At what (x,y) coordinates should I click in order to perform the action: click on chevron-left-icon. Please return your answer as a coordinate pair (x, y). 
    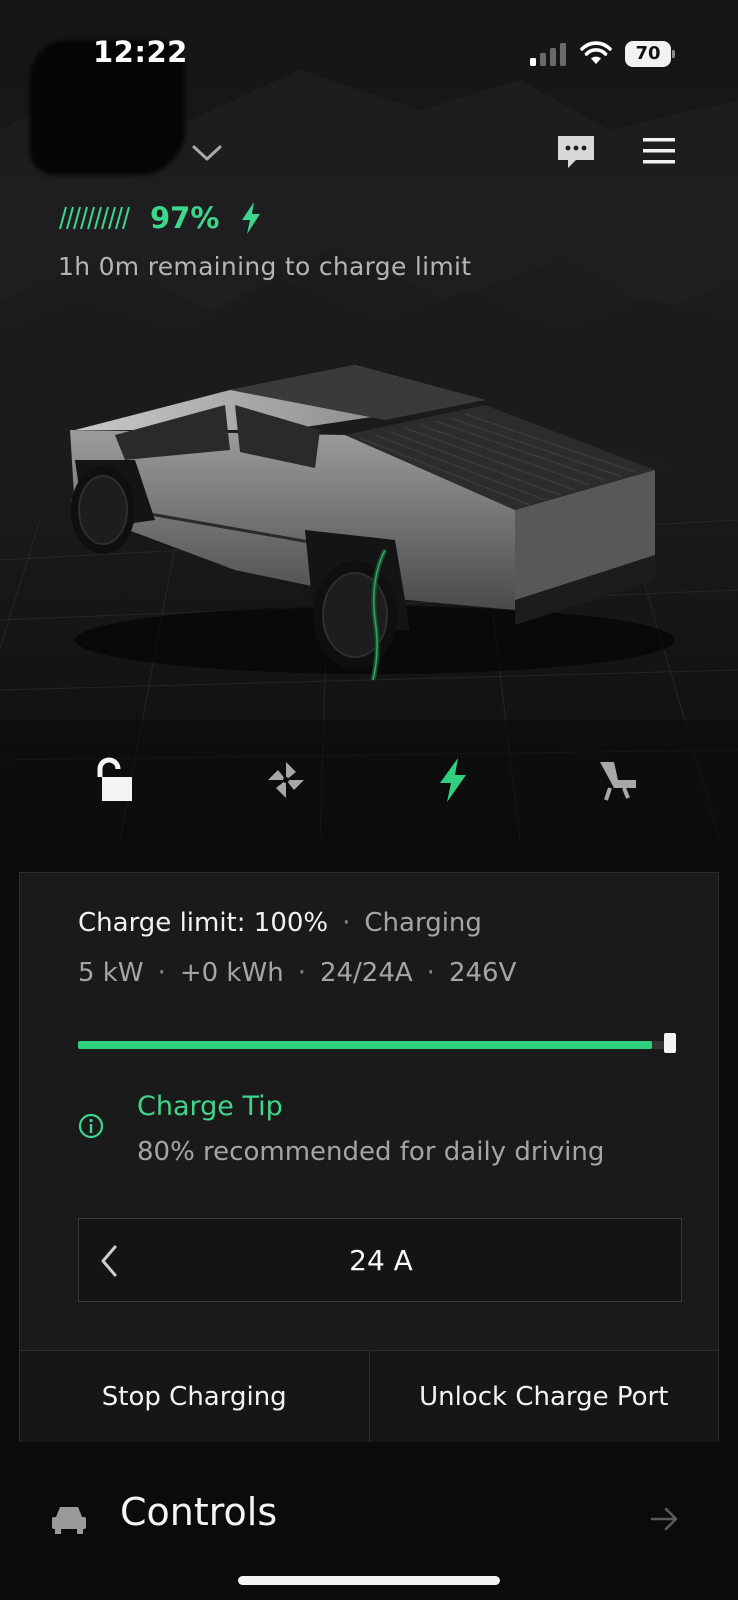
    Looking at the image, I should click on (109, 1261).